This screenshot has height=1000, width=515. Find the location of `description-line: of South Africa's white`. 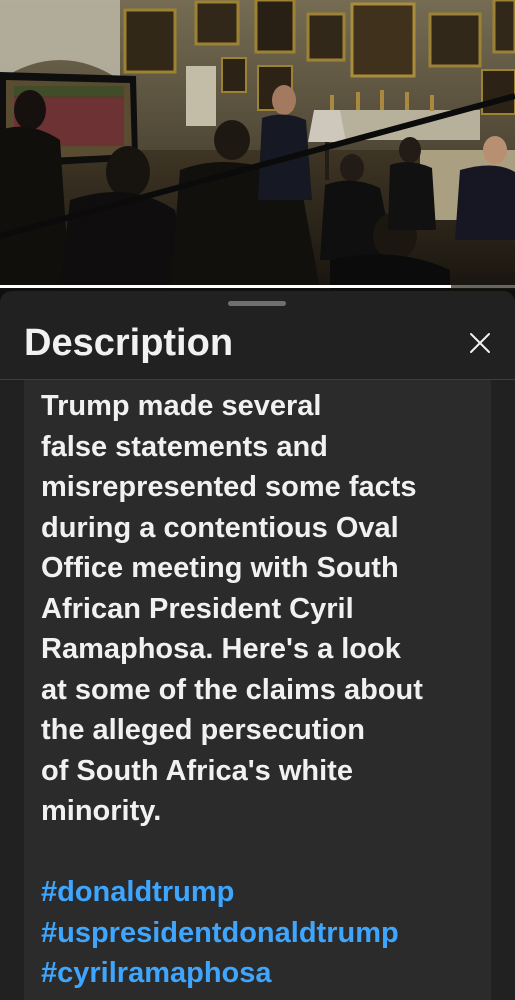

description-line: of South Africa's white is located at coordinates (197, 770).